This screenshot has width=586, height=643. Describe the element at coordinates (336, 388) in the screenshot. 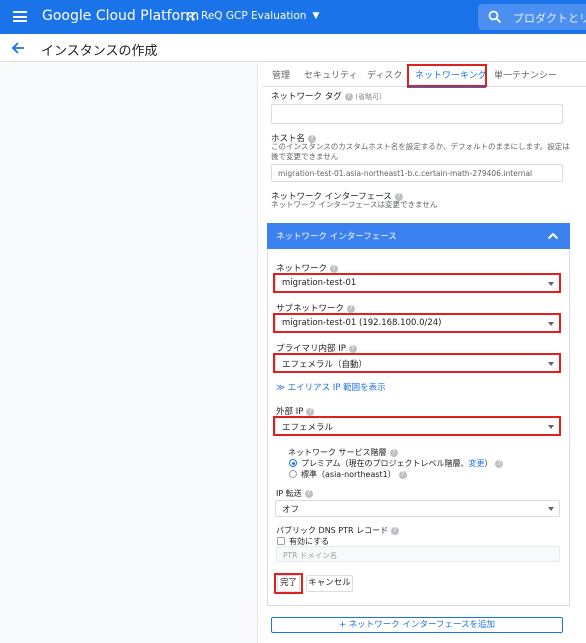

I see `alias-link-text: エイリアス IP 範囲を表示` at that location.